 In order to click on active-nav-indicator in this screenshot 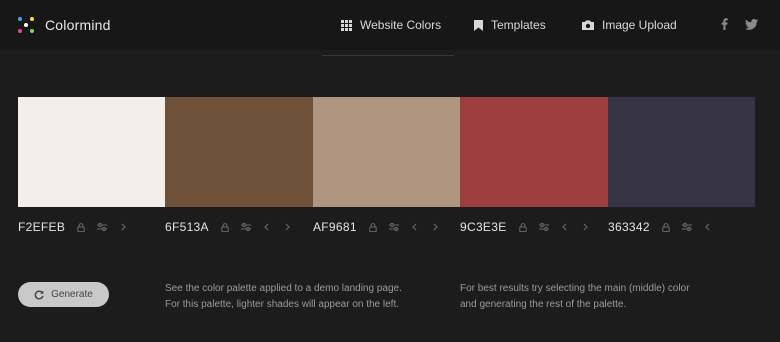, I will do `click(388, 55)`.